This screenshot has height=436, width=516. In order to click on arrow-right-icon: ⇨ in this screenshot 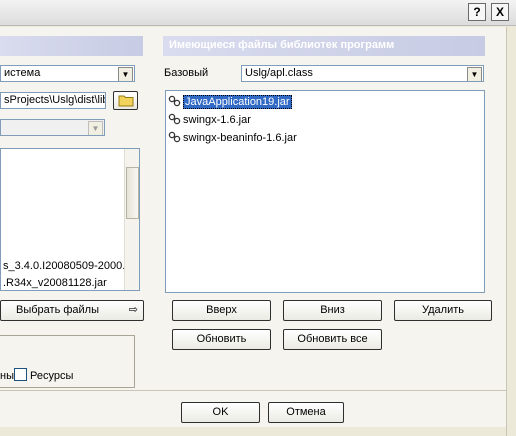, I will do `click(133, 310)`.